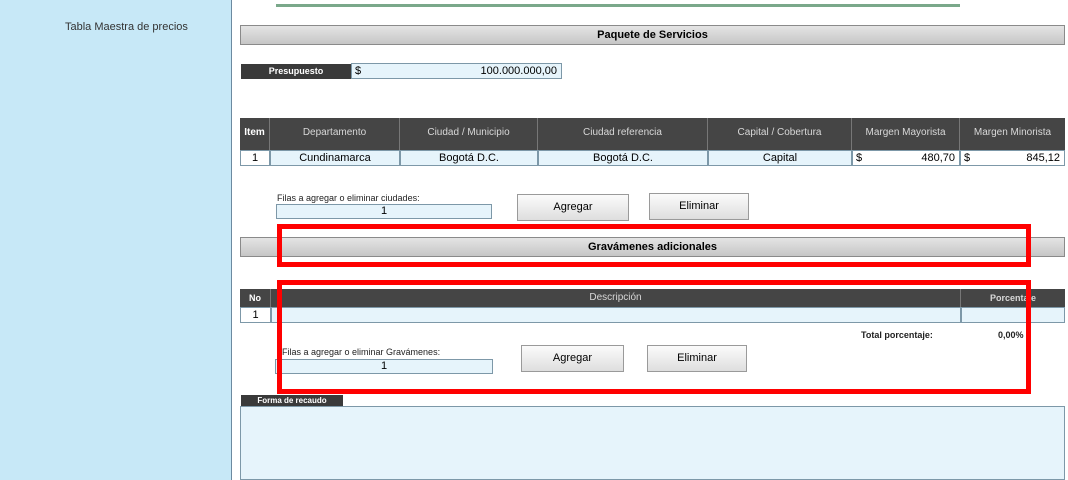 Image resolution: width=1068 pixels, height=480 pixels. Describe the element at coordinates (623, 134) in the screenshot. I see `col-header-referencia: Ciudad referencia` at that location.